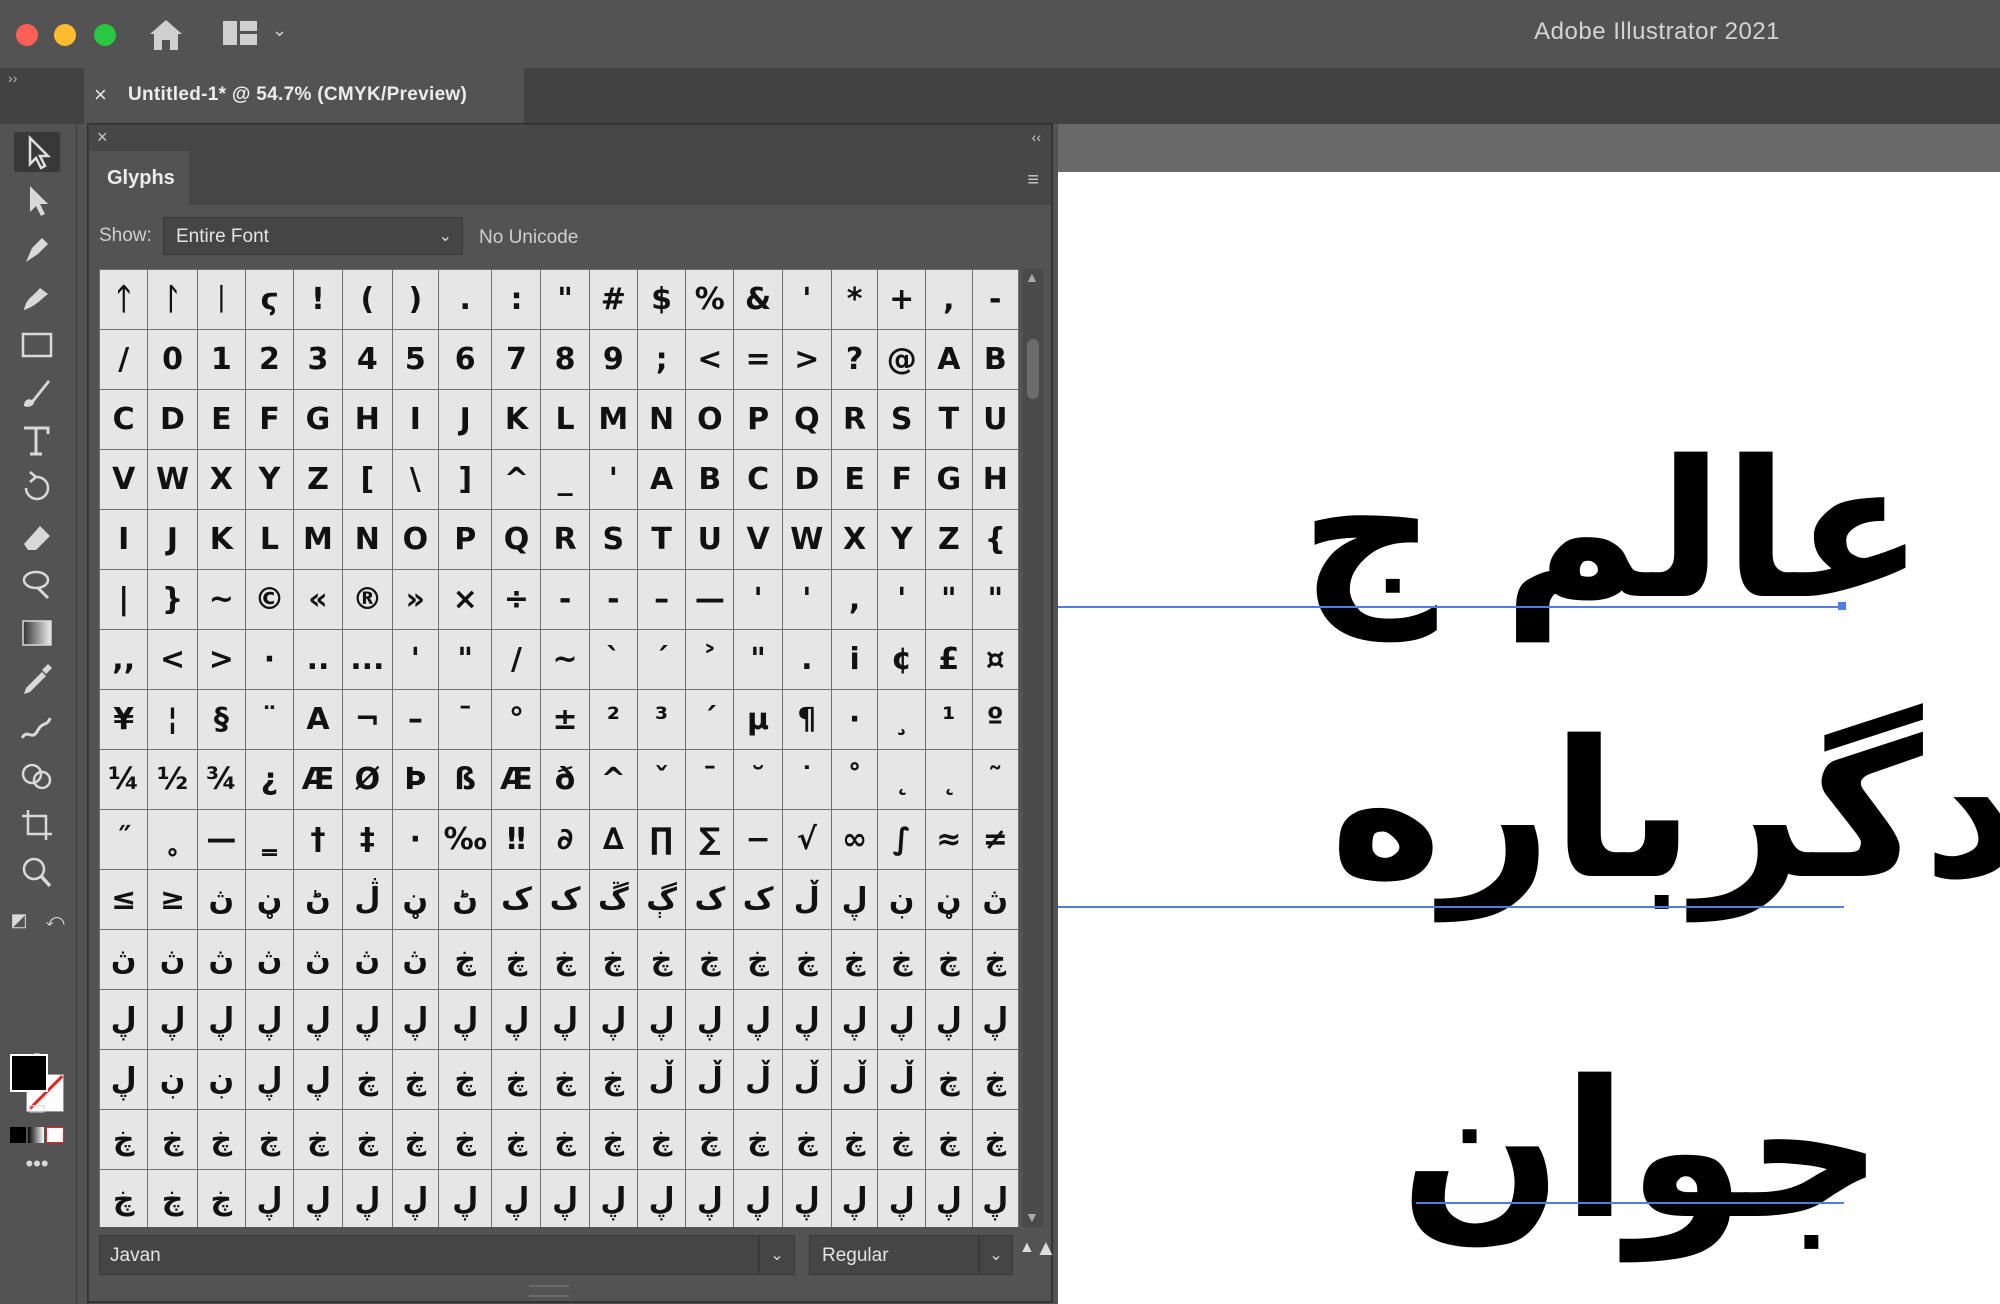 This screenshot has width=2000, height=1304. Describe the element at coordinates (565, 839) in the screenshot. I see `glyph-cell: ∂` at that location.